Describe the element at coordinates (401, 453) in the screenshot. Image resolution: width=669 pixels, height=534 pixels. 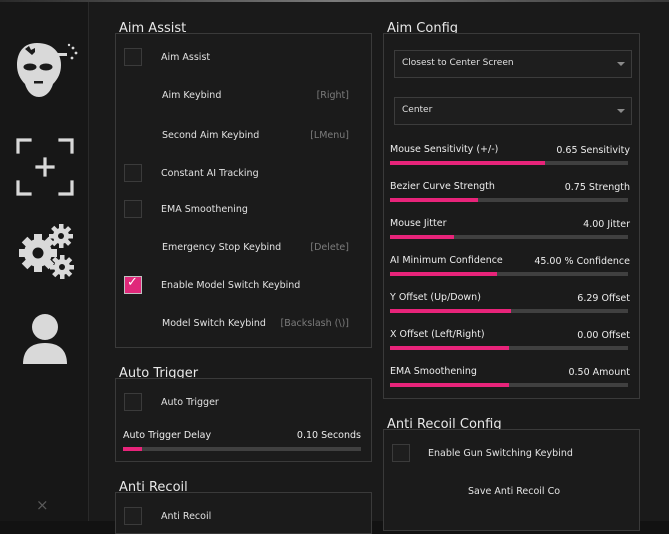
I see `gun-switching-checkbox` at that location.